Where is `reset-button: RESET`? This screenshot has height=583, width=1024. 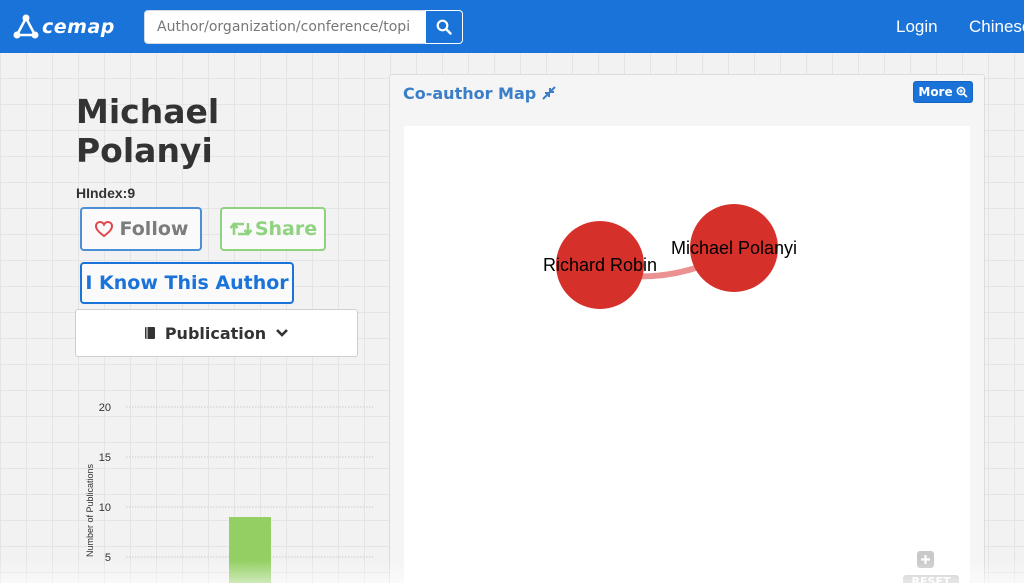
reset-button: RESET is located at coordinates (931, 579).